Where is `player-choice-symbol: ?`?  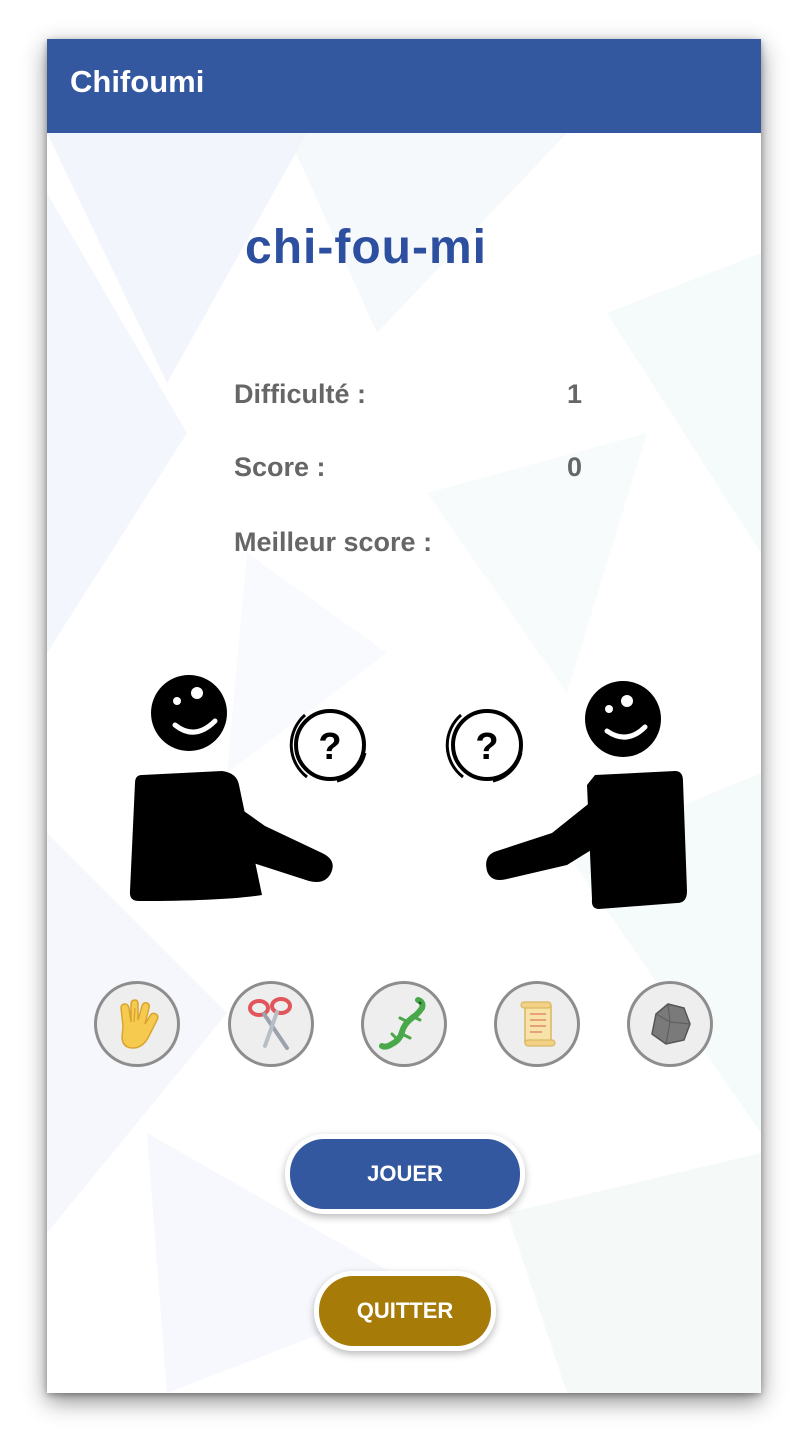 player-choice-symbol: ? is located at coordinates (329, 747).